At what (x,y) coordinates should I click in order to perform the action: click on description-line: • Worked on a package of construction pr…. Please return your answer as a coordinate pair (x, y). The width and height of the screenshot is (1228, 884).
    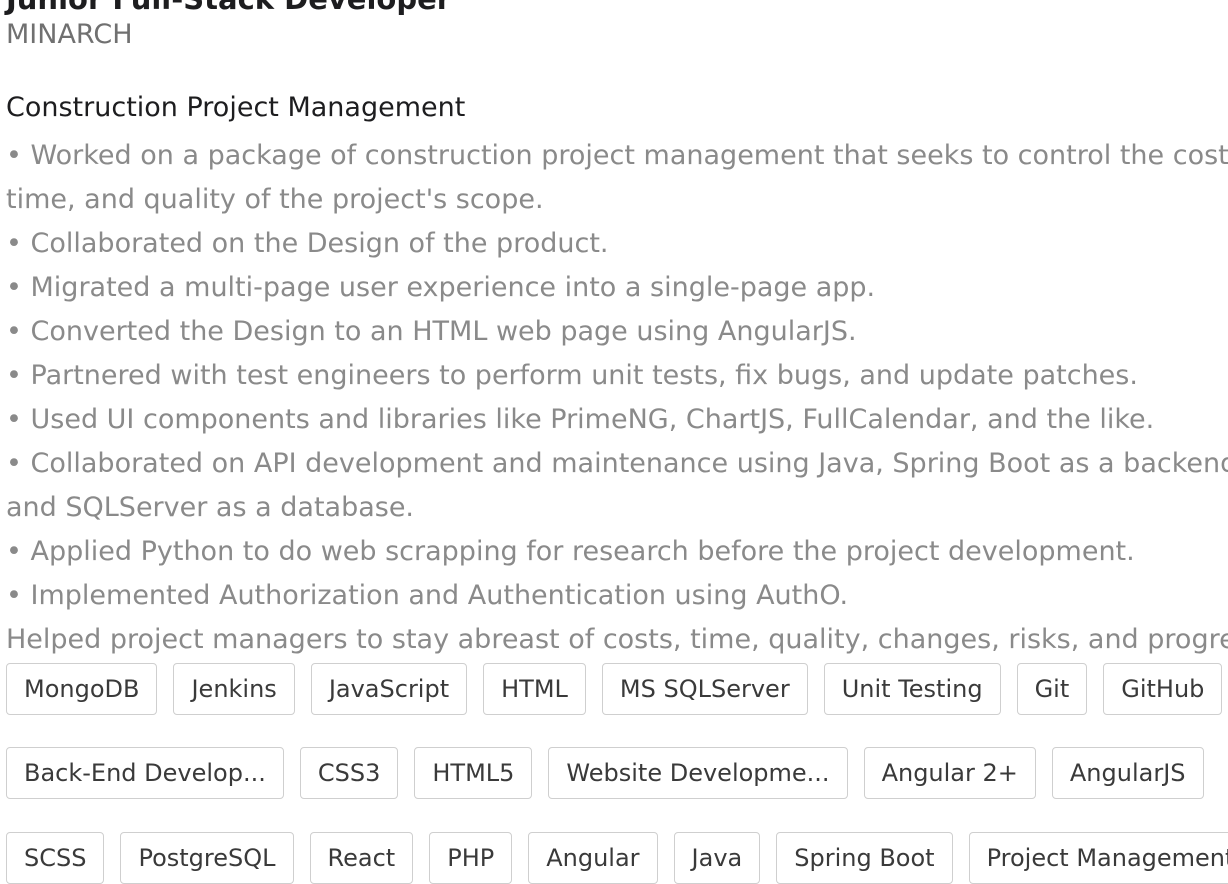
    Looking at the image, I should click on (617, 177).